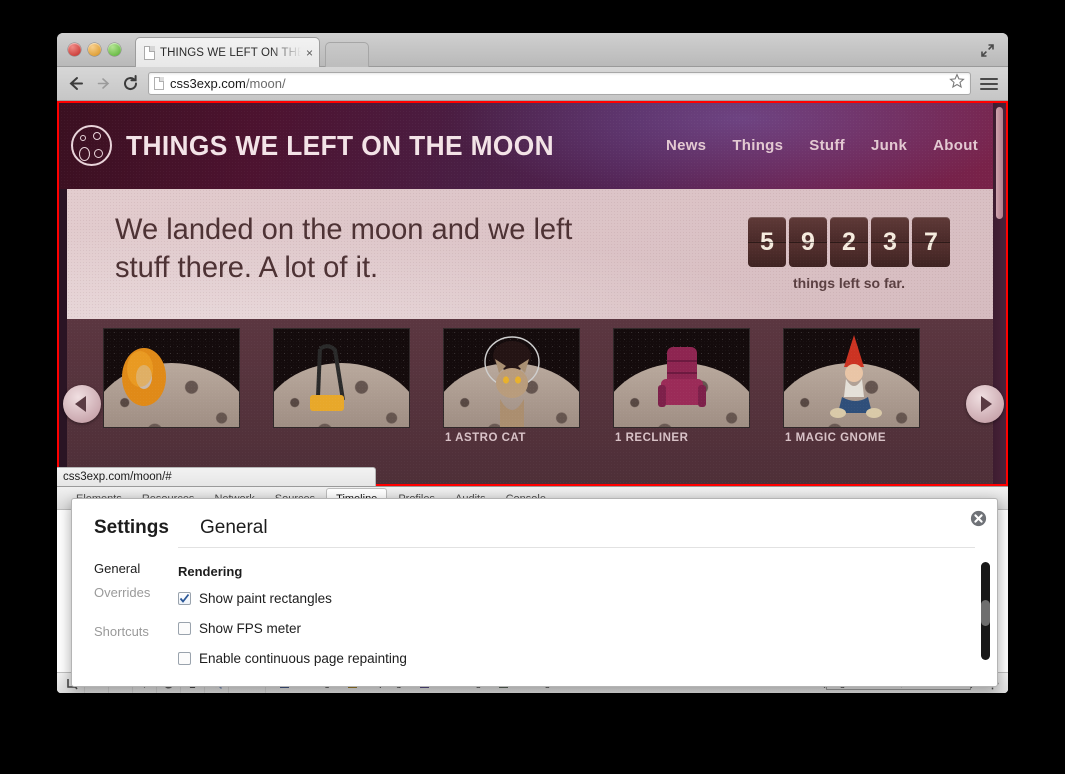 The width and height of the screenshot is (1065, 774). Describe the element at coordinates (234, 527) in the screenshot. I see `settings-section-title: General` at that location.